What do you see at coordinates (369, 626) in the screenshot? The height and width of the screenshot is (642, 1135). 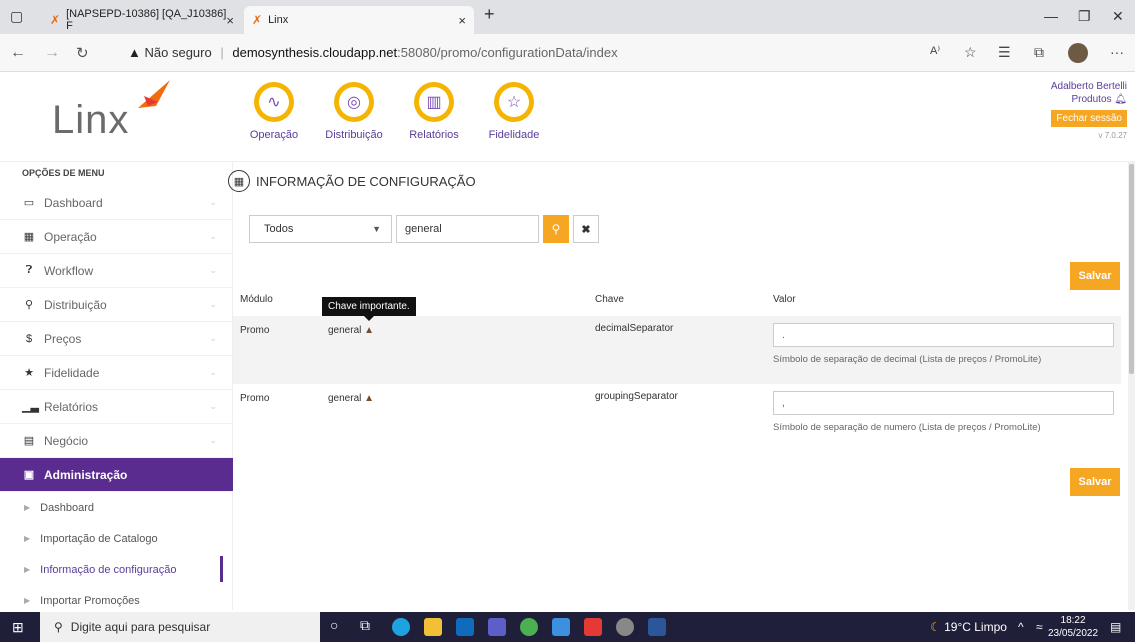 I see `task-view-icon: ⧉` at bounding box center [369, 626].